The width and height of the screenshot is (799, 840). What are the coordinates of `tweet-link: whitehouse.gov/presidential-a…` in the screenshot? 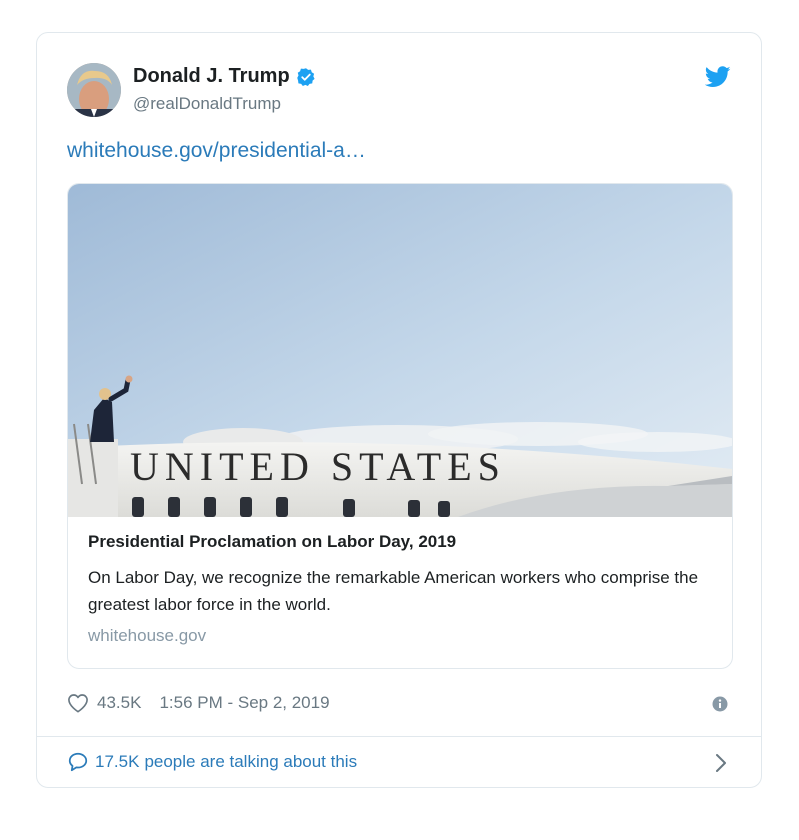 It's located at (216, 151).